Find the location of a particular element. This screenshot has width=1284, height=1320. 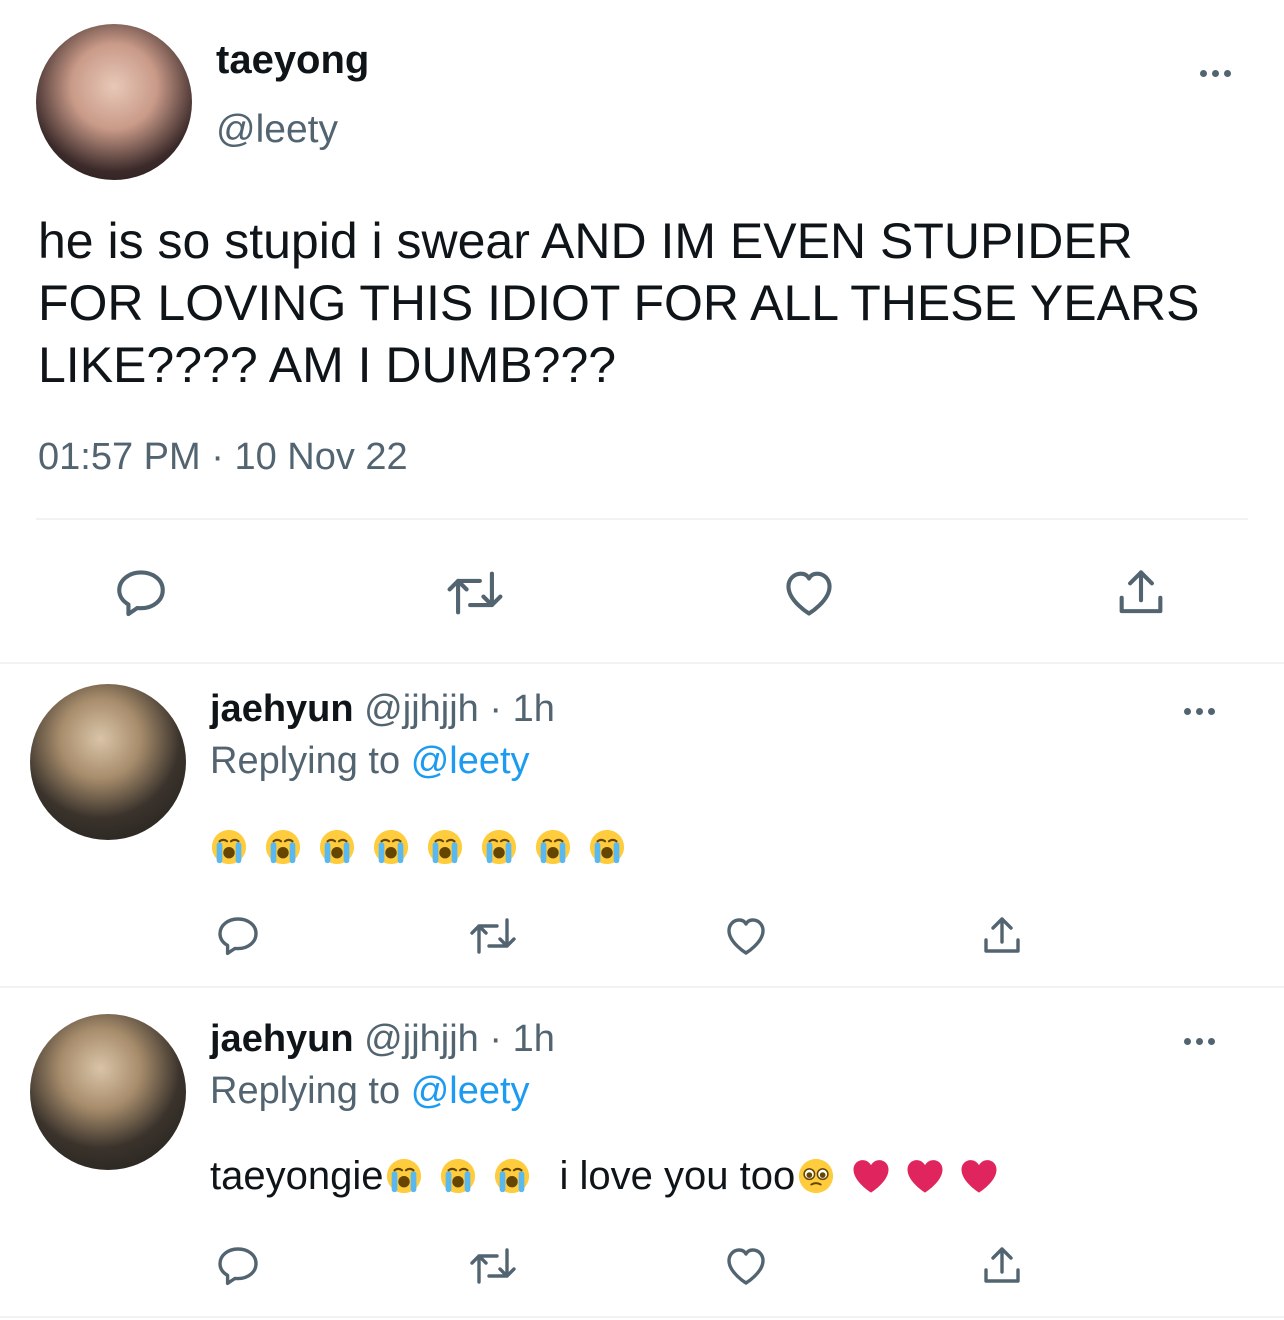

handle: @leety is located at coordinates (277, 130).